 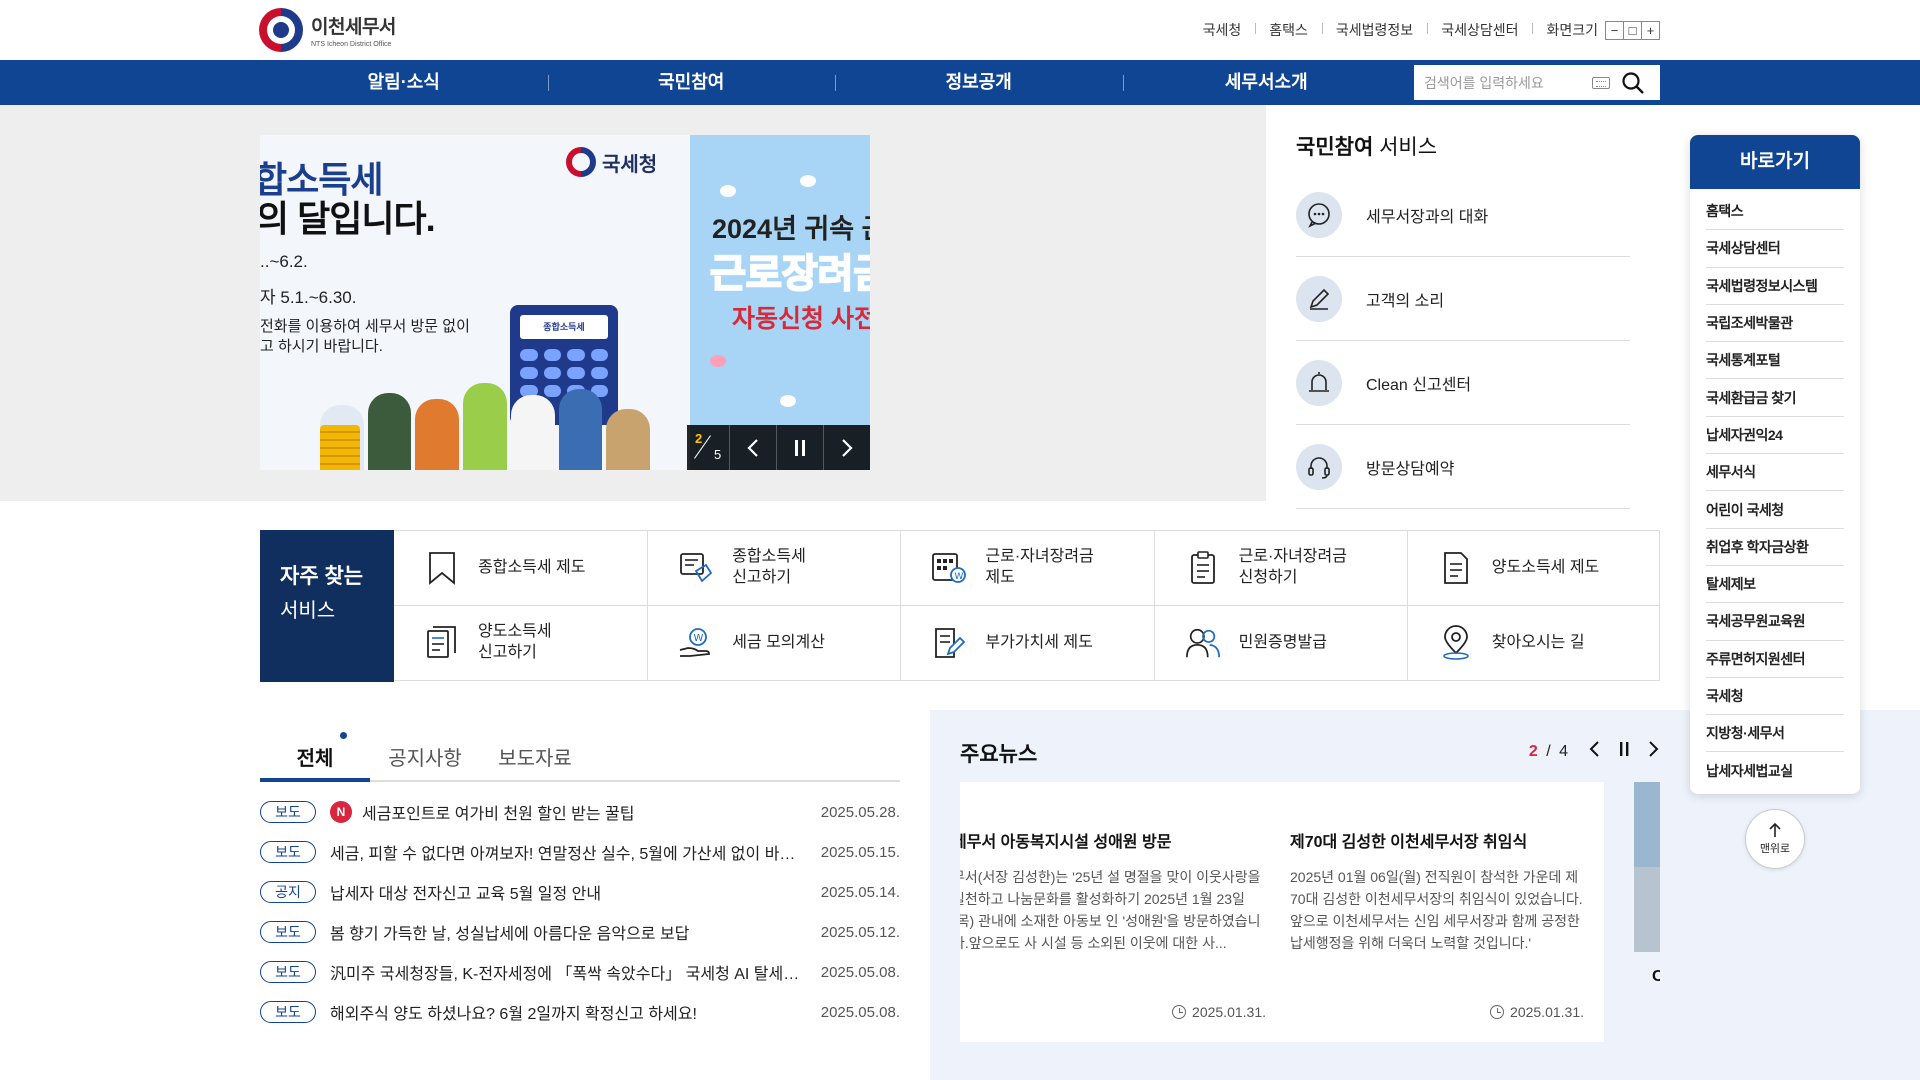 I want to click on banner-period-1: ..~6.2., so click(x=284, y=261).